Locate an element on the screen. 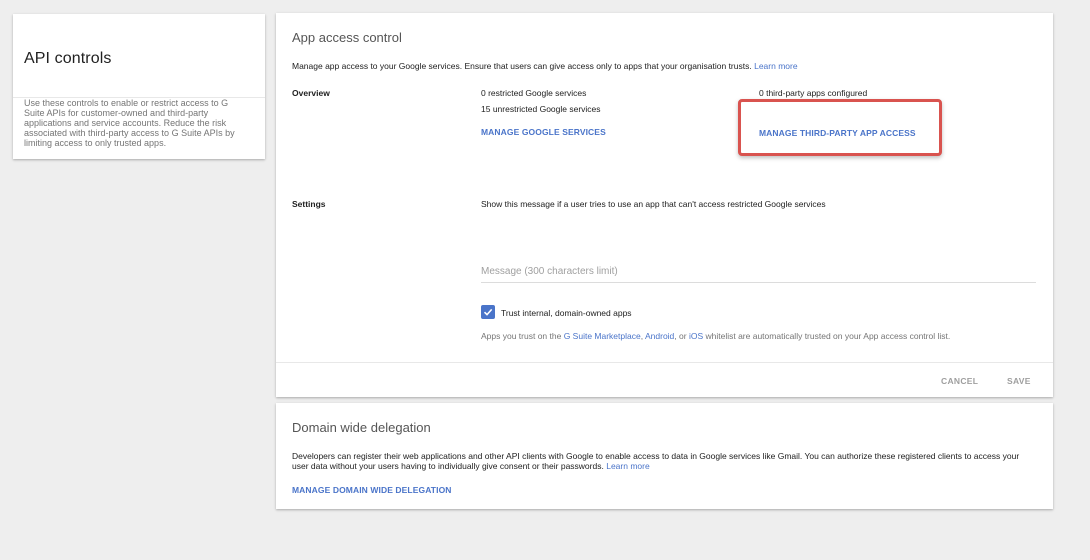  third-party-count: 0 third-party apps configured is located at coordinates (813, 93).